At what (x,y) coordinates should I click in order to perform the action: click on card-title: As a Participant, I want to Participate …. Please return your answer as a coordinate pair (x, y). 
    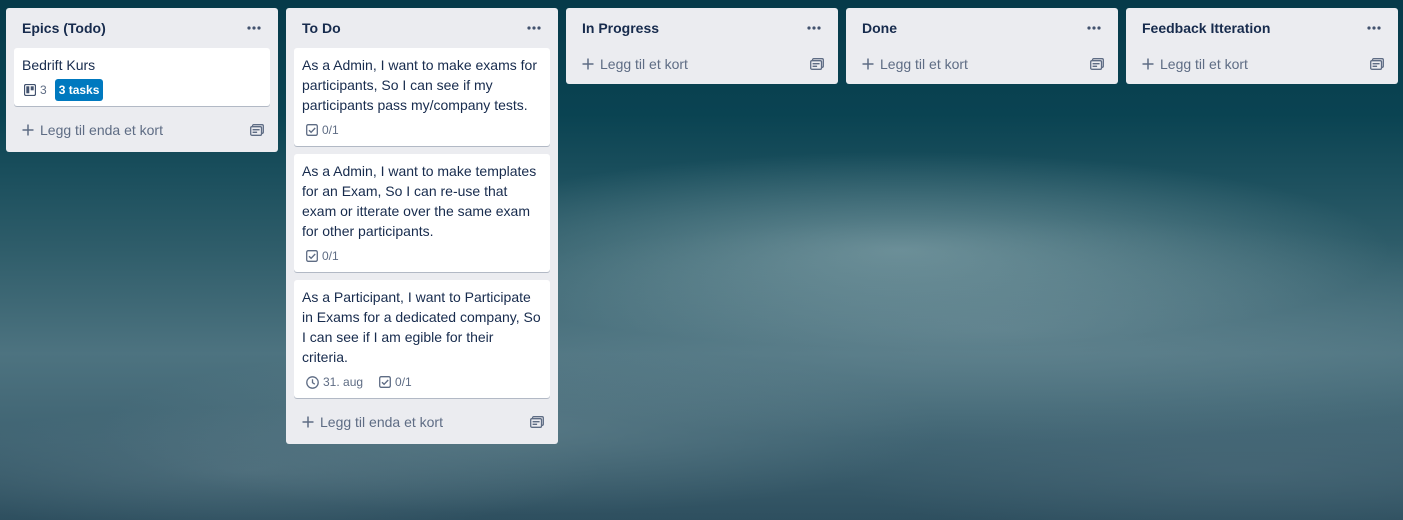
    Looking at the image, I should click on (421, 327).